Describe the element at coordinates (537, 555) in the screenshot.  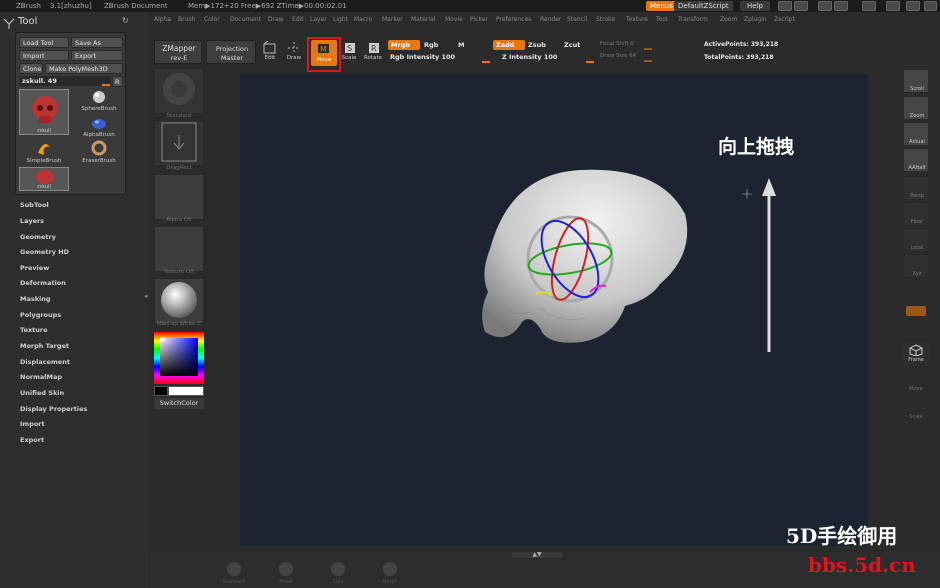
I see `bottom-collapse-arrow-icon: ▲▼` at that location.